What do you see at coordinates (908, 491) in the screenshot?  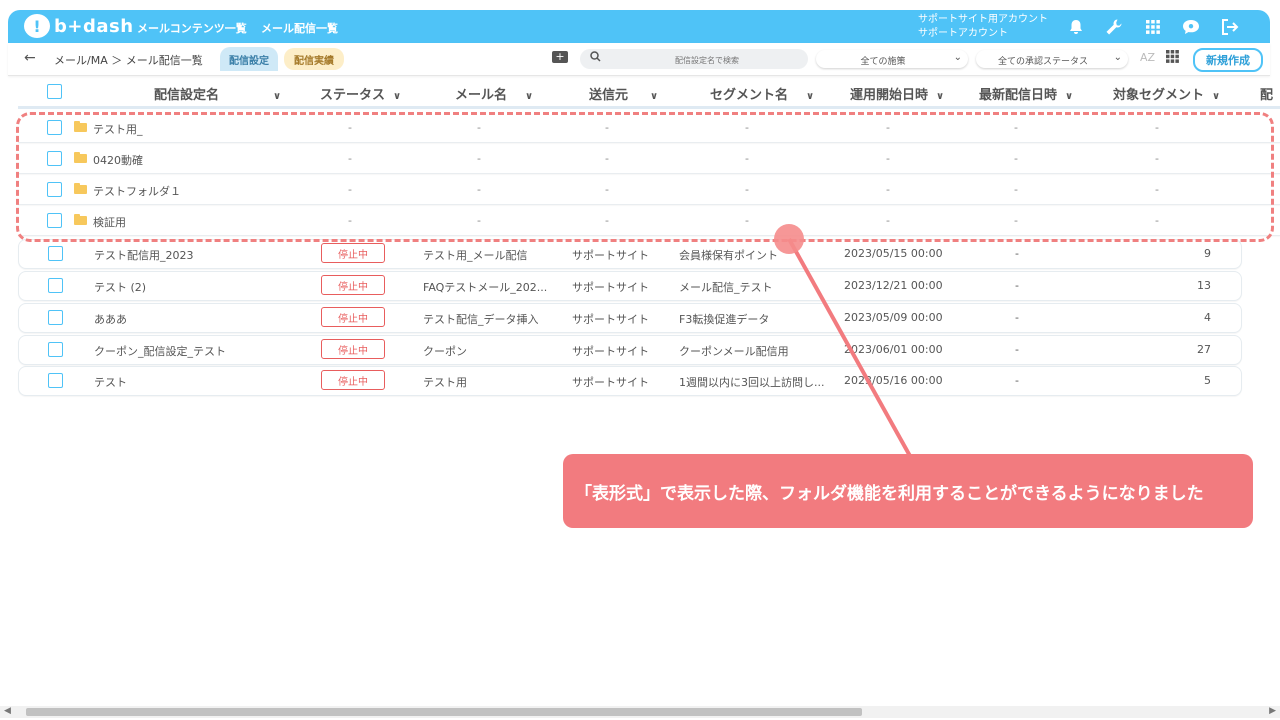 I see `annotation-callout: 「表形式」で表示した際、フォルダ機能を利用することができるようになりました` at bounding box center [908, 491].